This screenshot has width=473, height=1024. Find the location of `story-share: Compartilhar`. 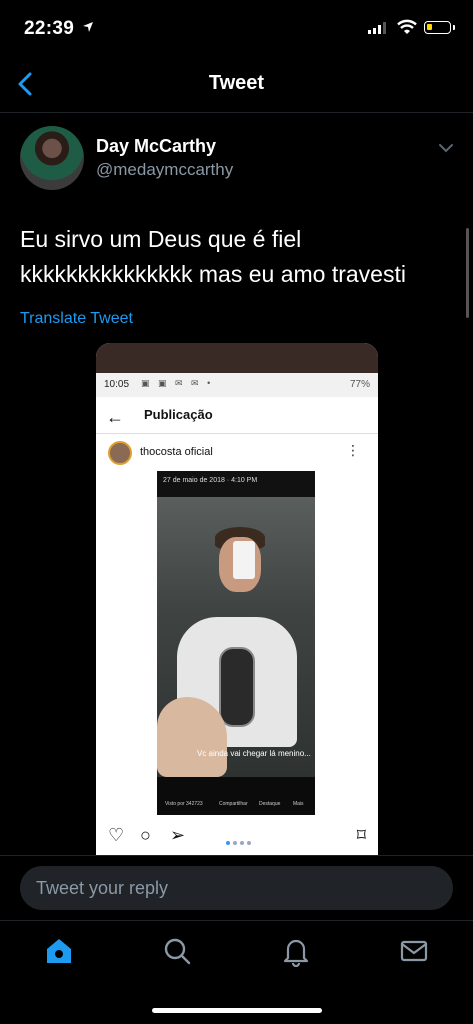

story-share: Compartilhar is located at coordinates (233, 804).